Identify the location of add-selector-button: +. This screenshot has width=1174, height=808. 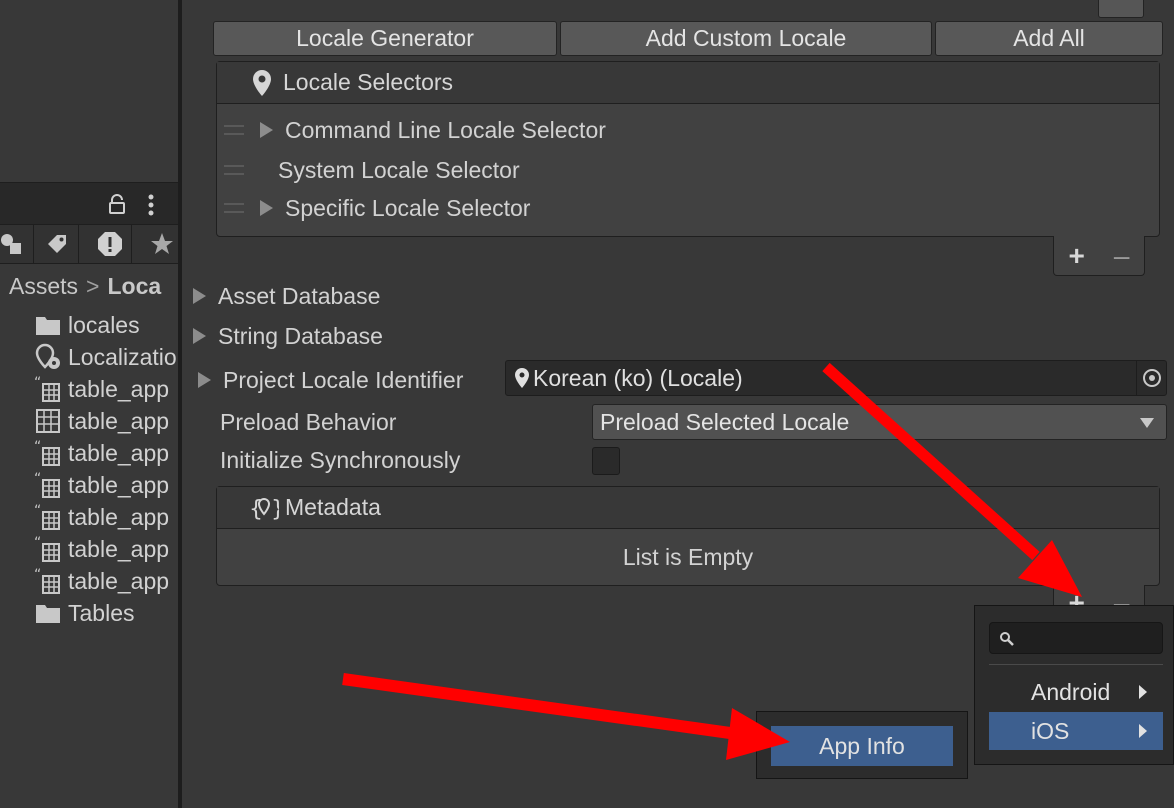
(1077, 256).